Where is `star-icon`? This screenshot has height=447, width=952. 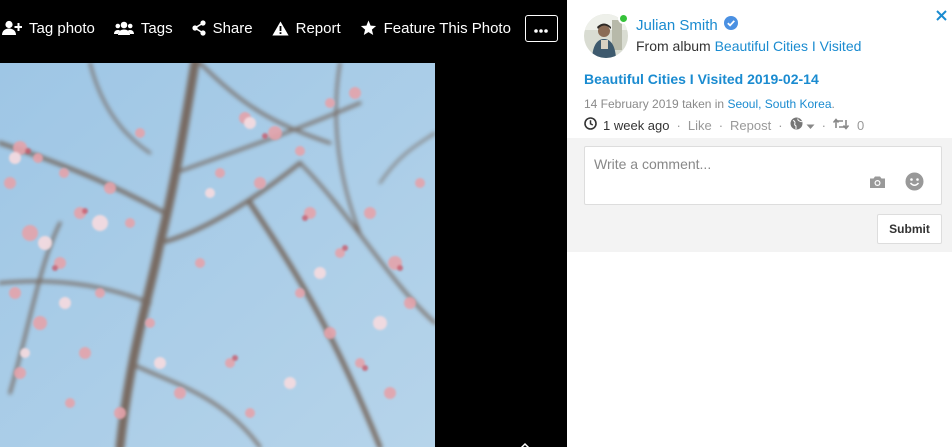 star-icon is located at coordinates (368, 28).